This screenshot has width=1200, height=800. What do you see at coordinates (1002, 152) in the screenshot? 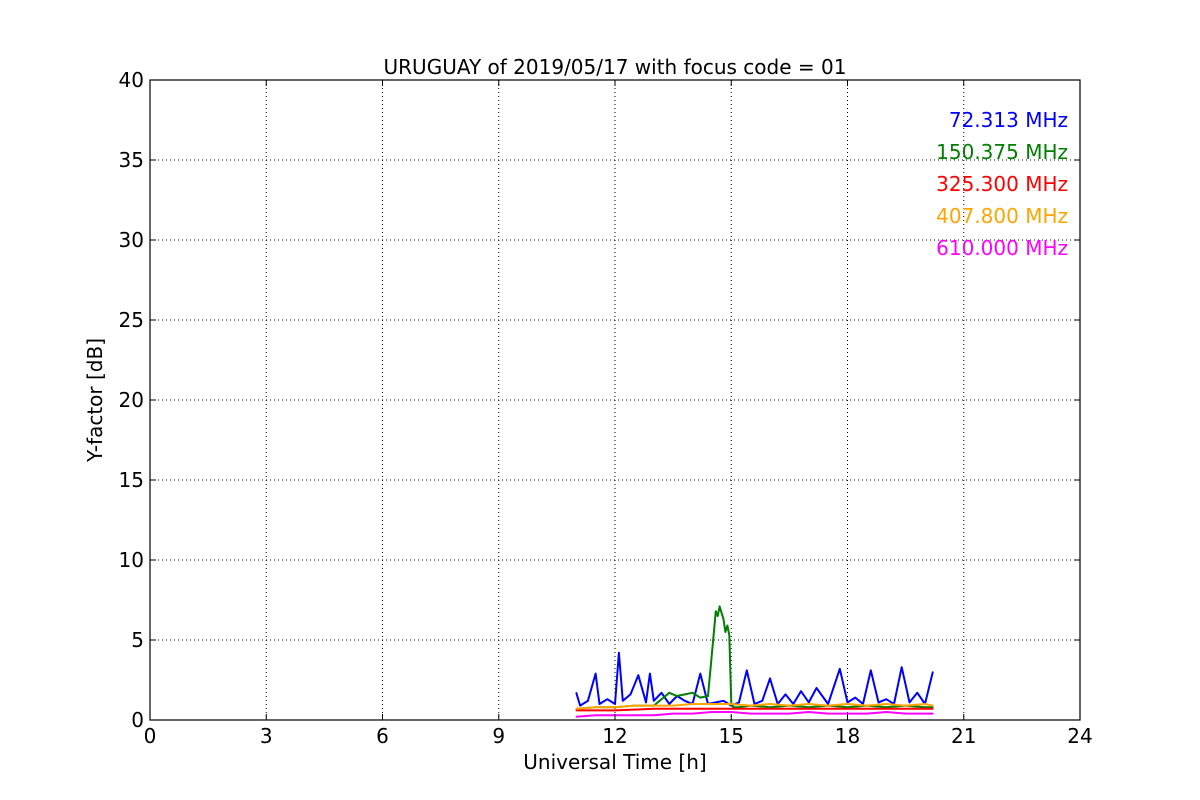
I see `legend-entry: 150.375 MHz` at bounding box center [1002, 152].